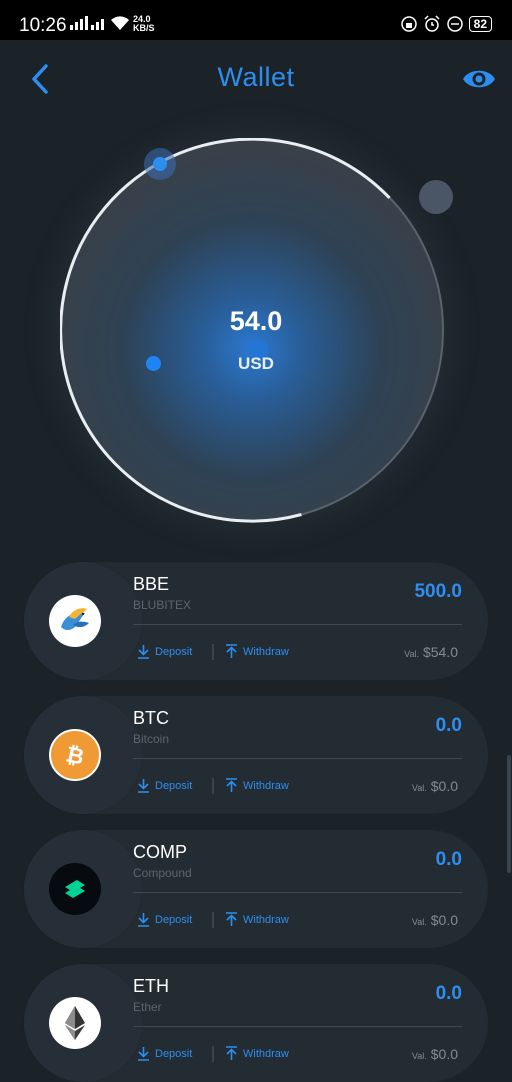 This screenshot has height=1082, width=512. What do you see at coordinates (151, 584) in the screenshot?
I see `token-symbol: BBE` at bounding box center [151, 584].